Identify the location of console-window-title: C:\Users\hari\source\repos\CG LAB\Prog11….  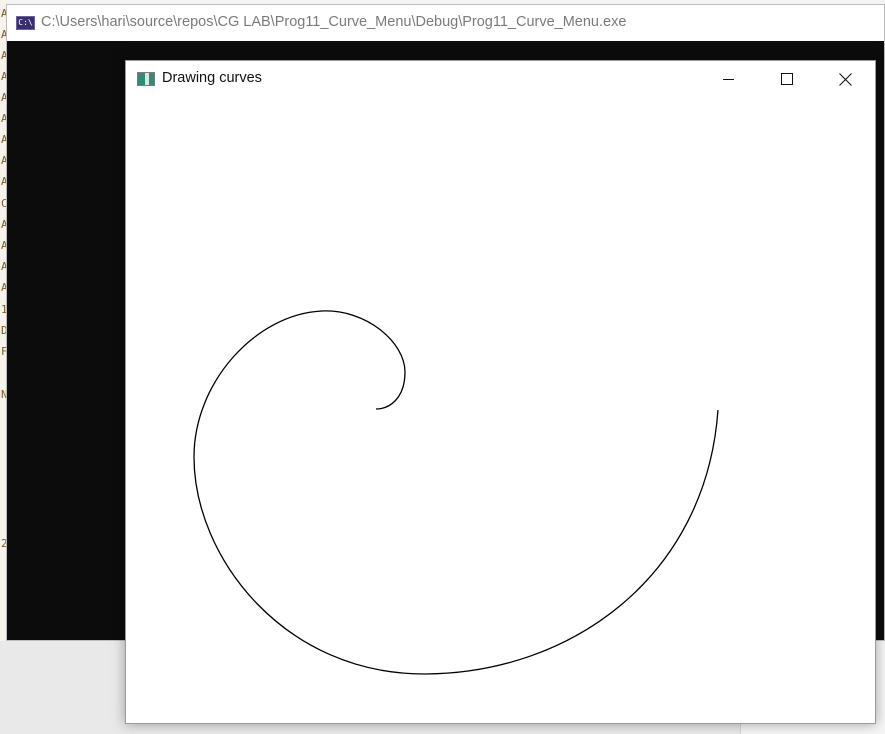
(334, 22).